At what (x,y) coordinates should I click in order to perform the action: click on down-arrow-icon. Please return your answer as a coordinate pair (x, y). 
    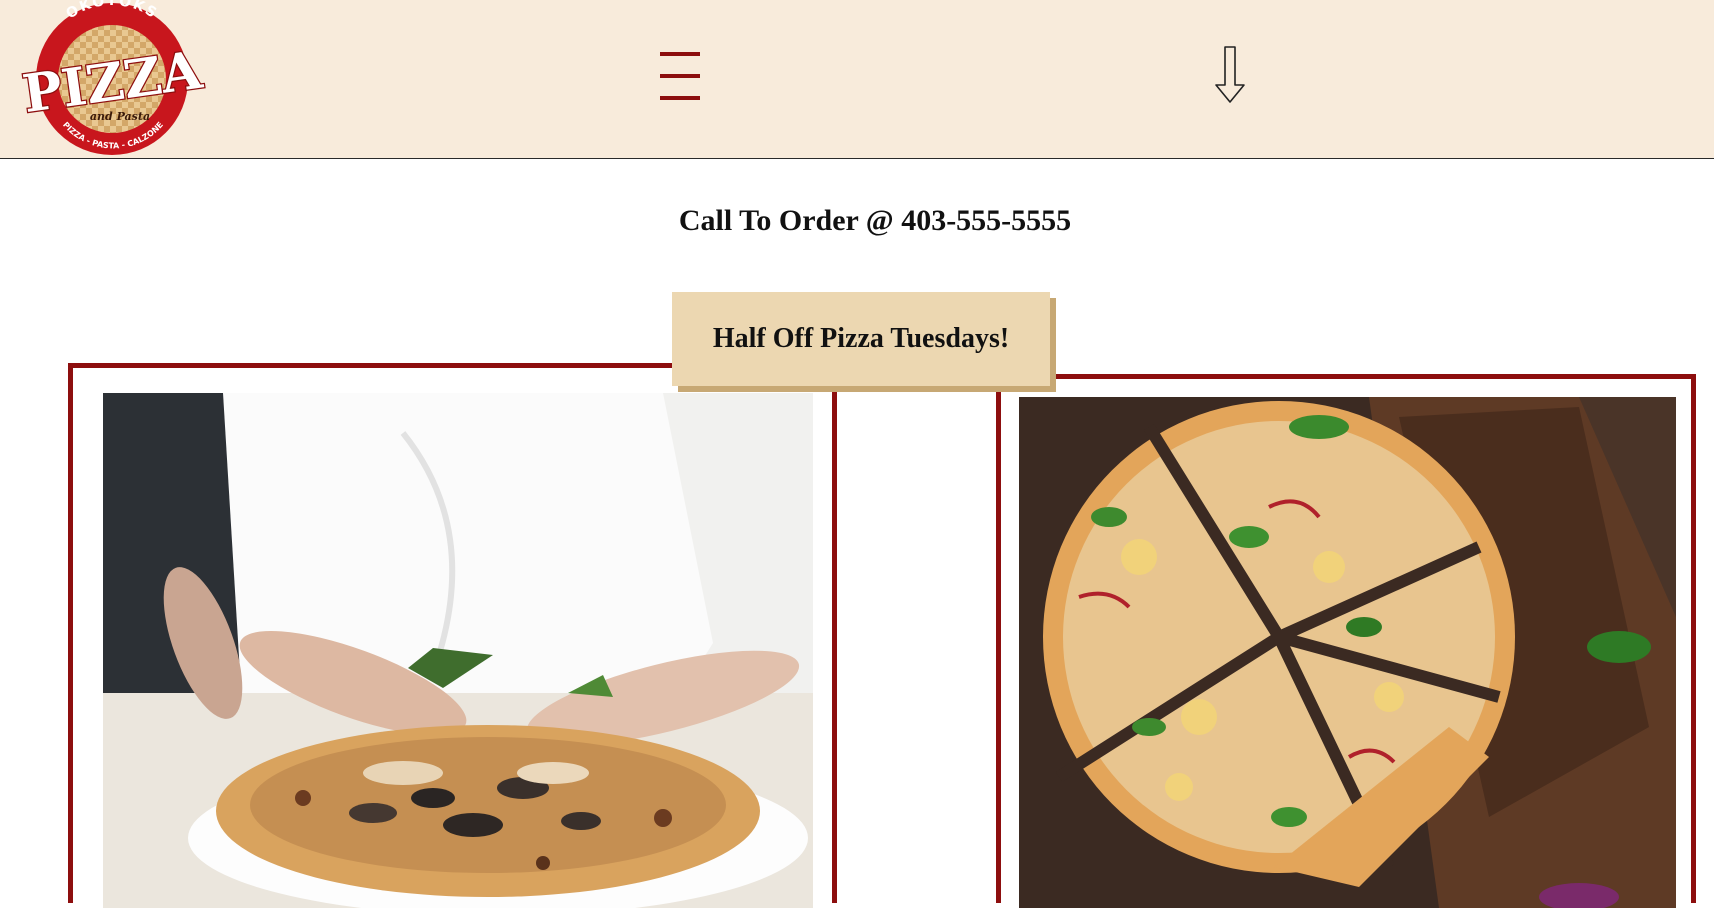
    Looking at the image, I should click on (1230, 75).